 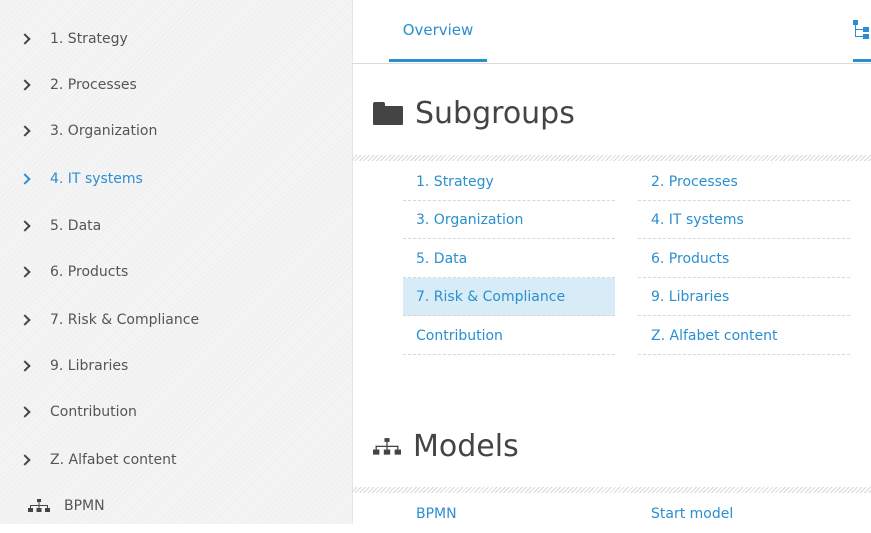 I want to click on subgroup-link-it-systems: 4. IT systems, so click(x=744, y=220).